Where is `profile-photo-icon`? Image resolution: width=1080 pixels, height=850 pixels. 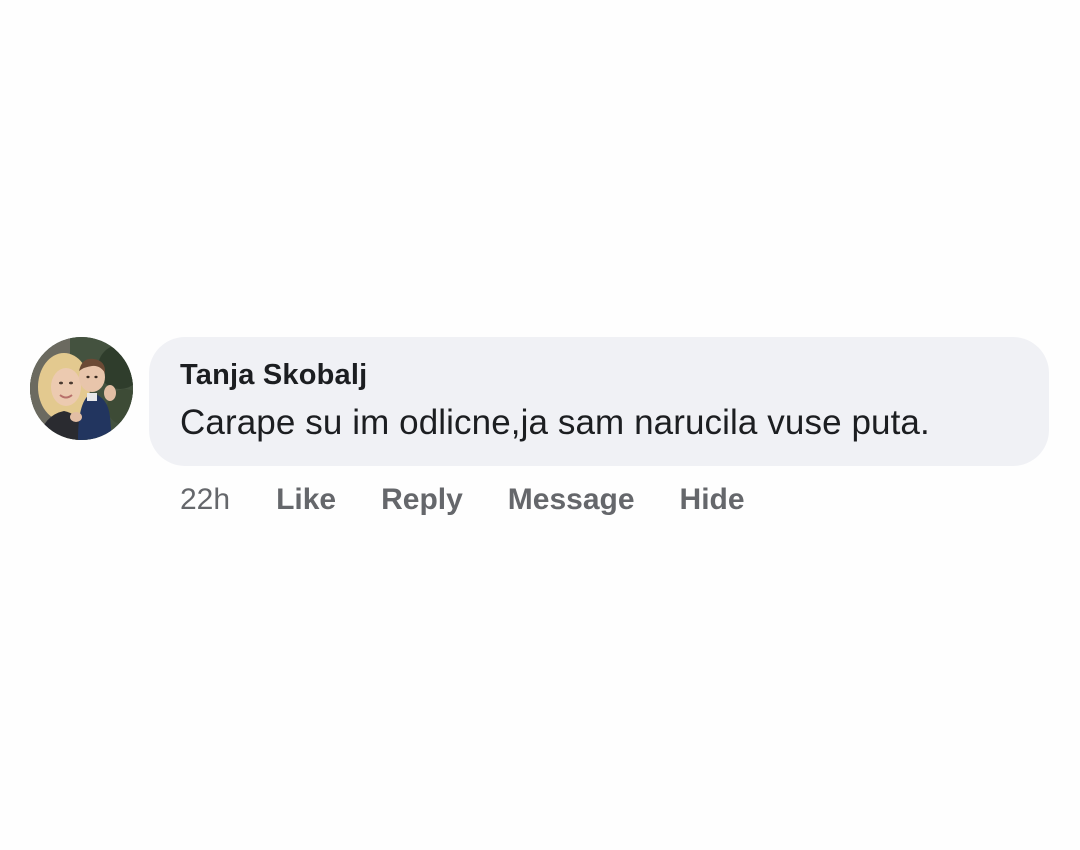
profile-photo-icon is located at coordinates (81, 388).